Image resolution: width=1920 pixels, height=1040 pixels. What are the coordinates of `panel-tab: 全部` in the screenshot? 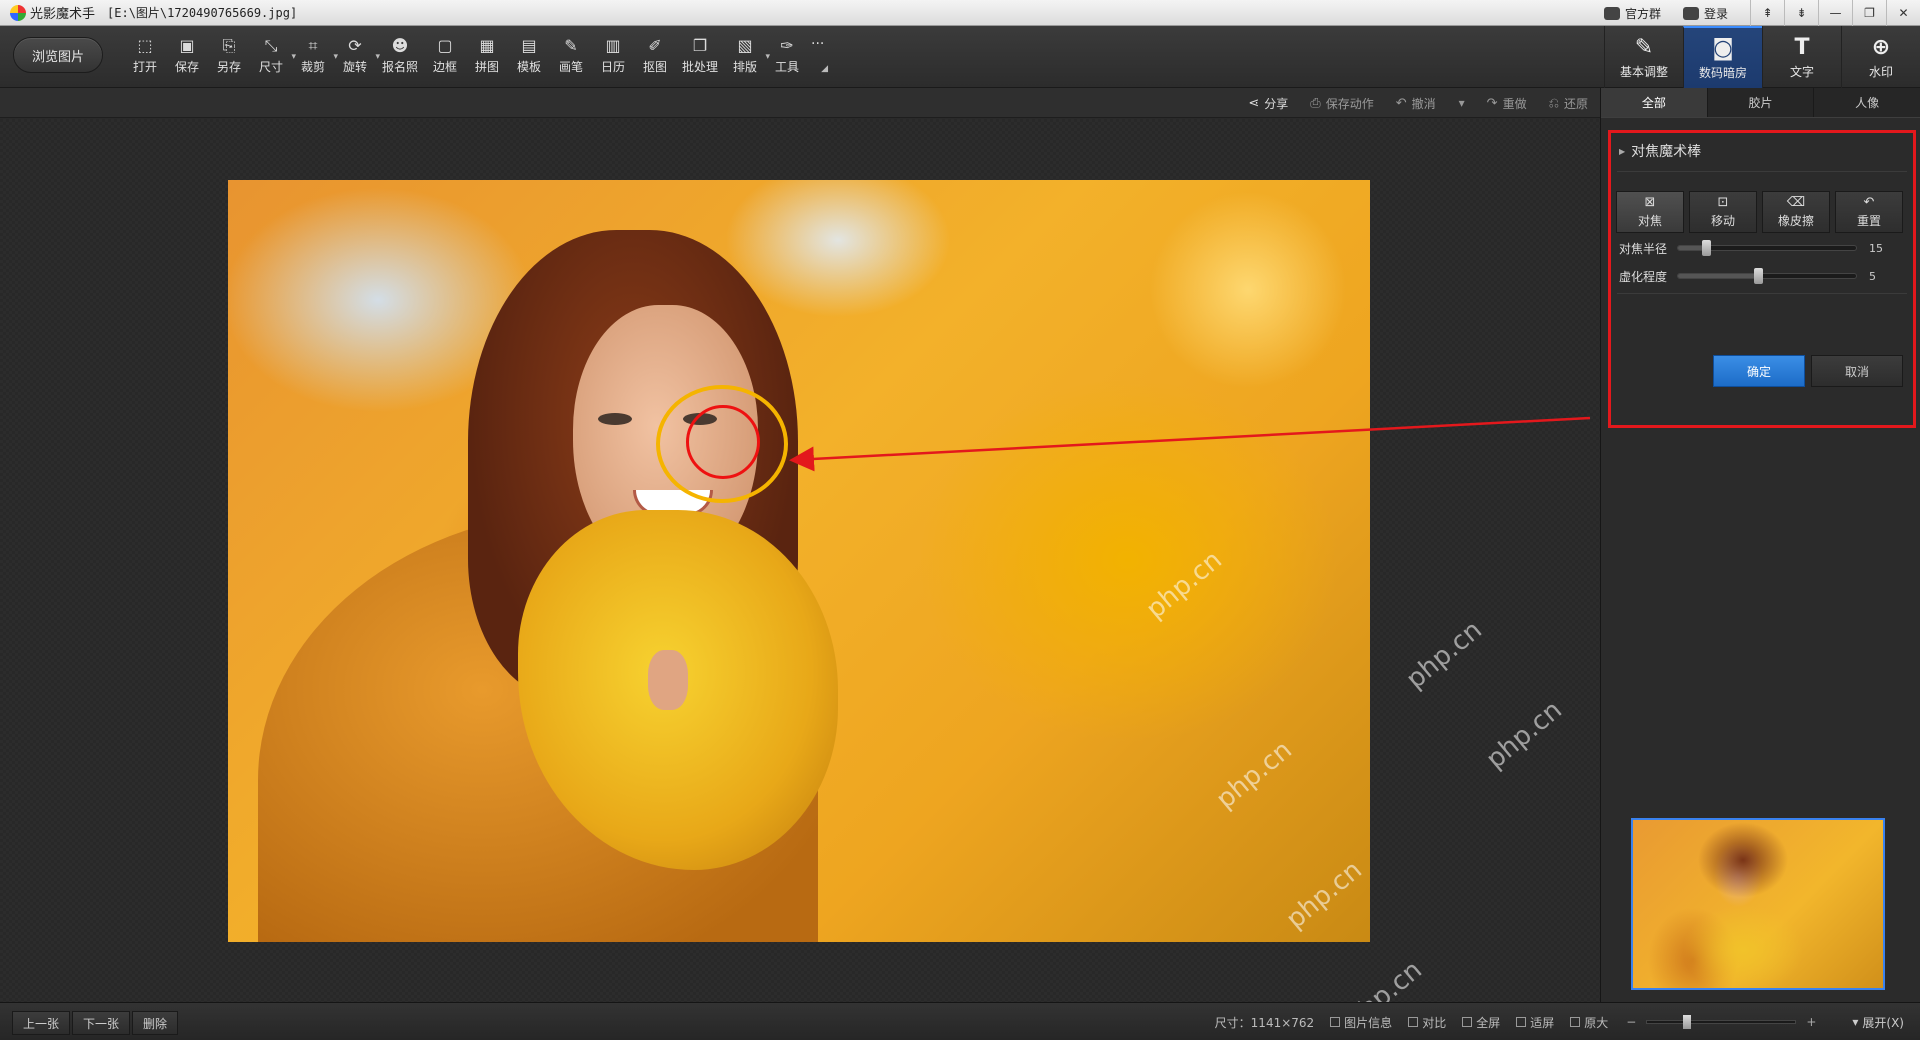 It's located at (1654, 102).